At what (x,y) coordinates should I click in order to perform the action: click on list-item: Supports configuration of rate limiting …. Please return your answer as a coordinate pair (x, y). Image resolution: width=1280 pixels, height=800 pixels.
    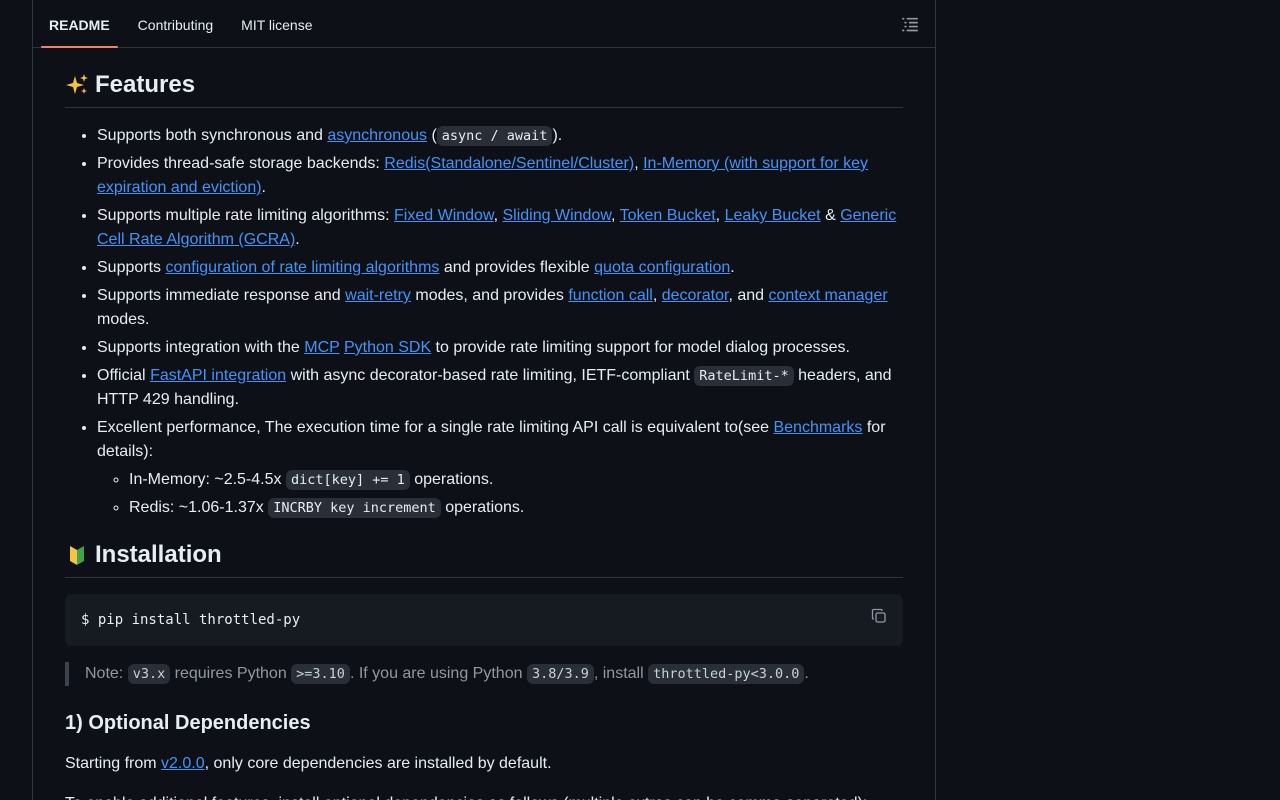
    Looking at the image, I should click on (500, 268).